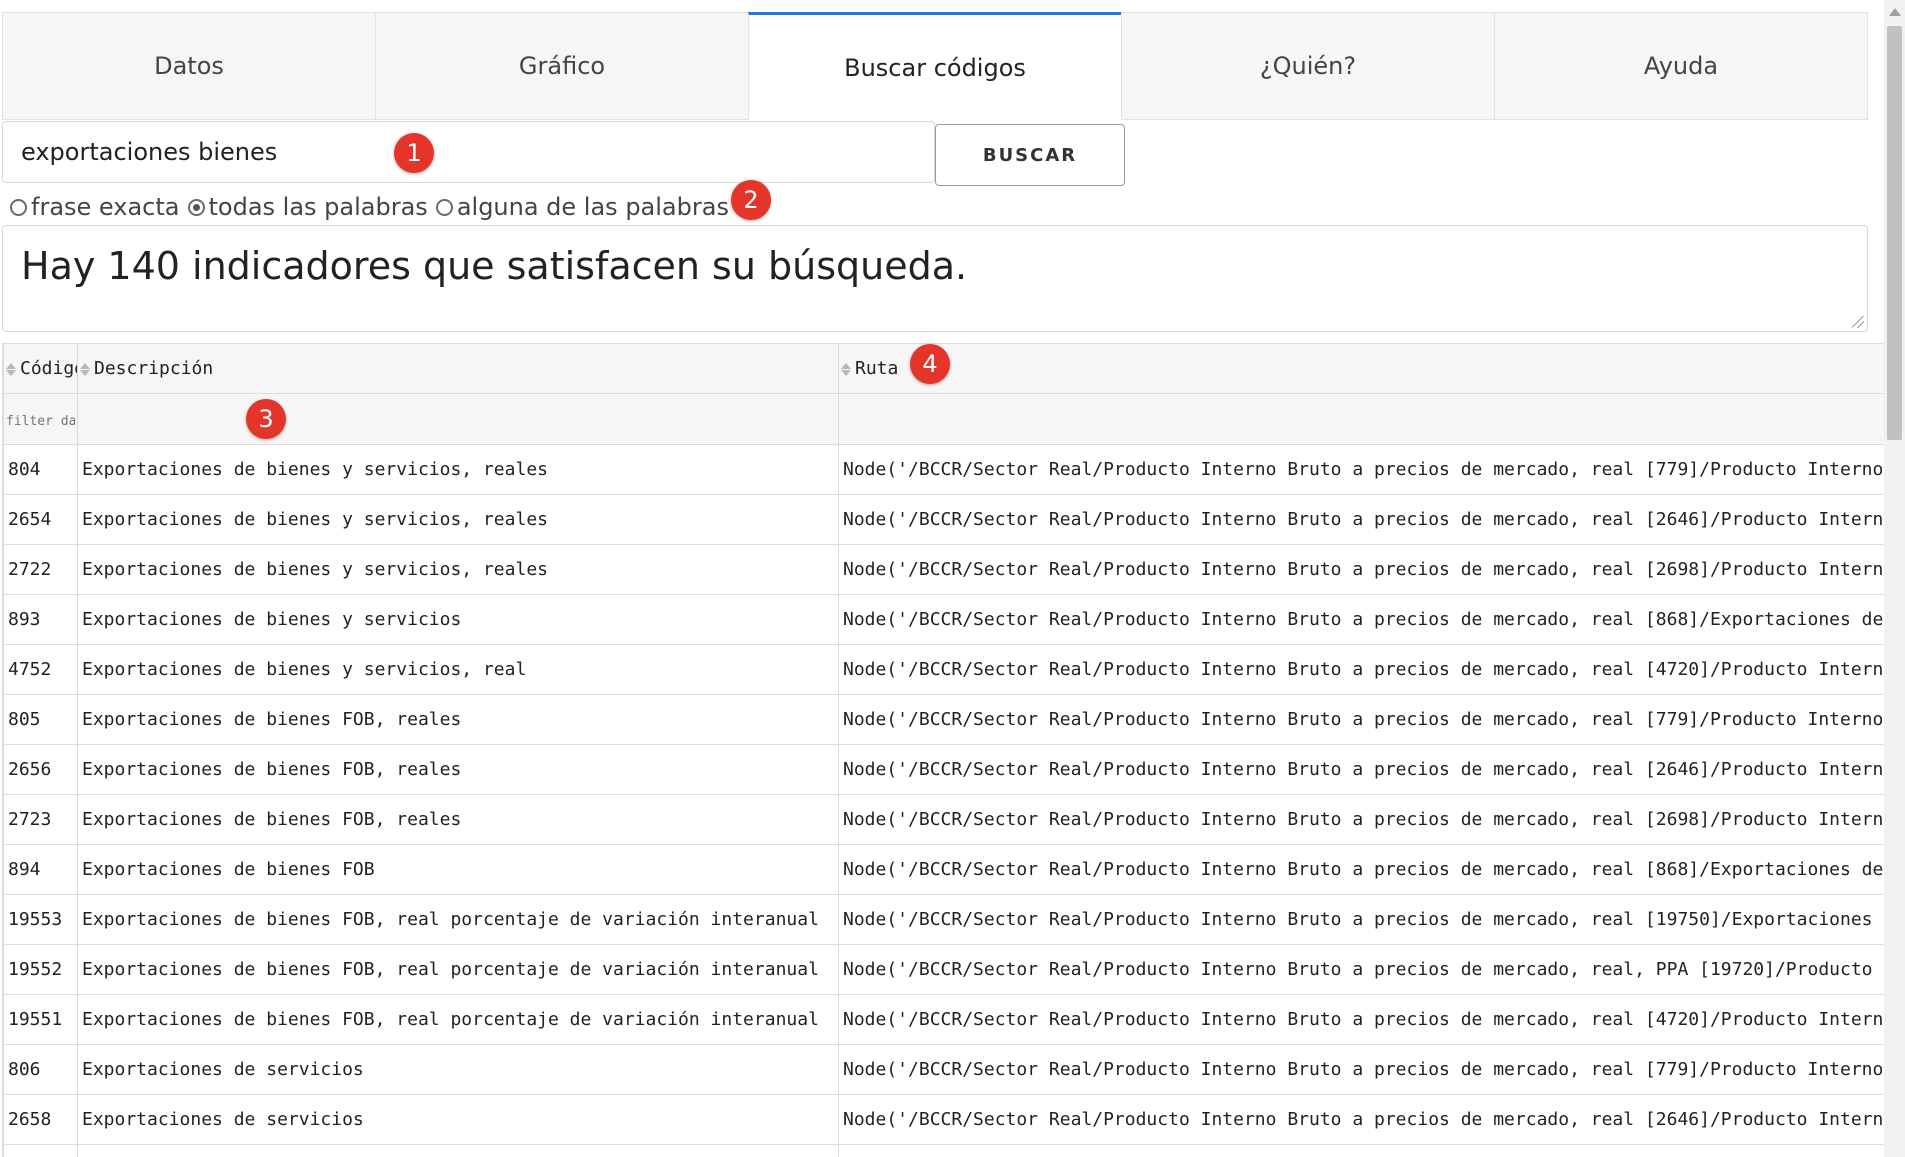 The width and height of the screenshot is (1905, 1157). What do you see at coordinates (318, 207) in the screenshot?
I see `radio-label: todas las palabras` at bounding box center [318, 207].